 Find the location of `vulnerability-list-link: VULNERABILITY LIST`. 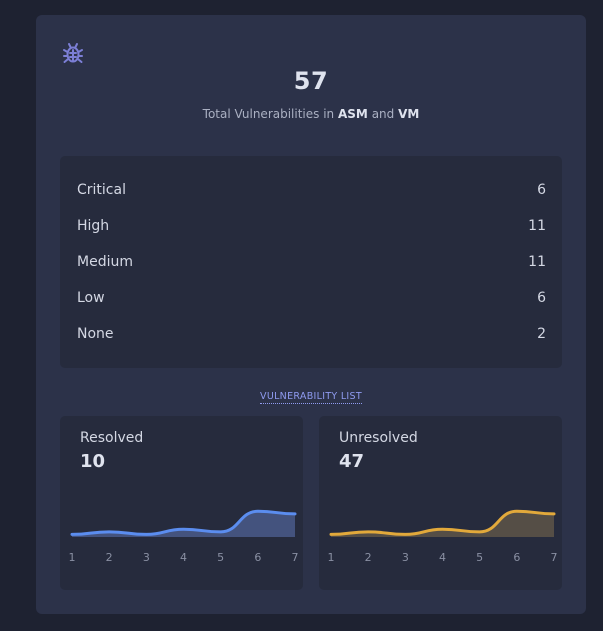

vulnerability-list-link: VULNERABILITY LIST is located at coordinates (311, 397).